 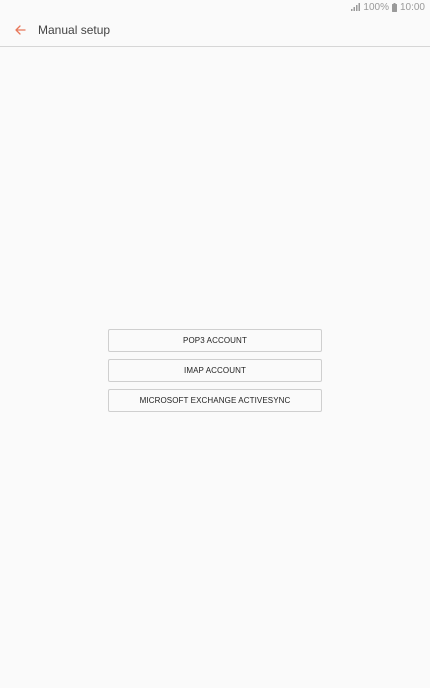 What do you see at coordinates (215, 400) in the screenshot?
I see `exchange-activesync-button: MICROSOFT EXCHANGE ACTIVESYNC` at bounding box center [215, 400].